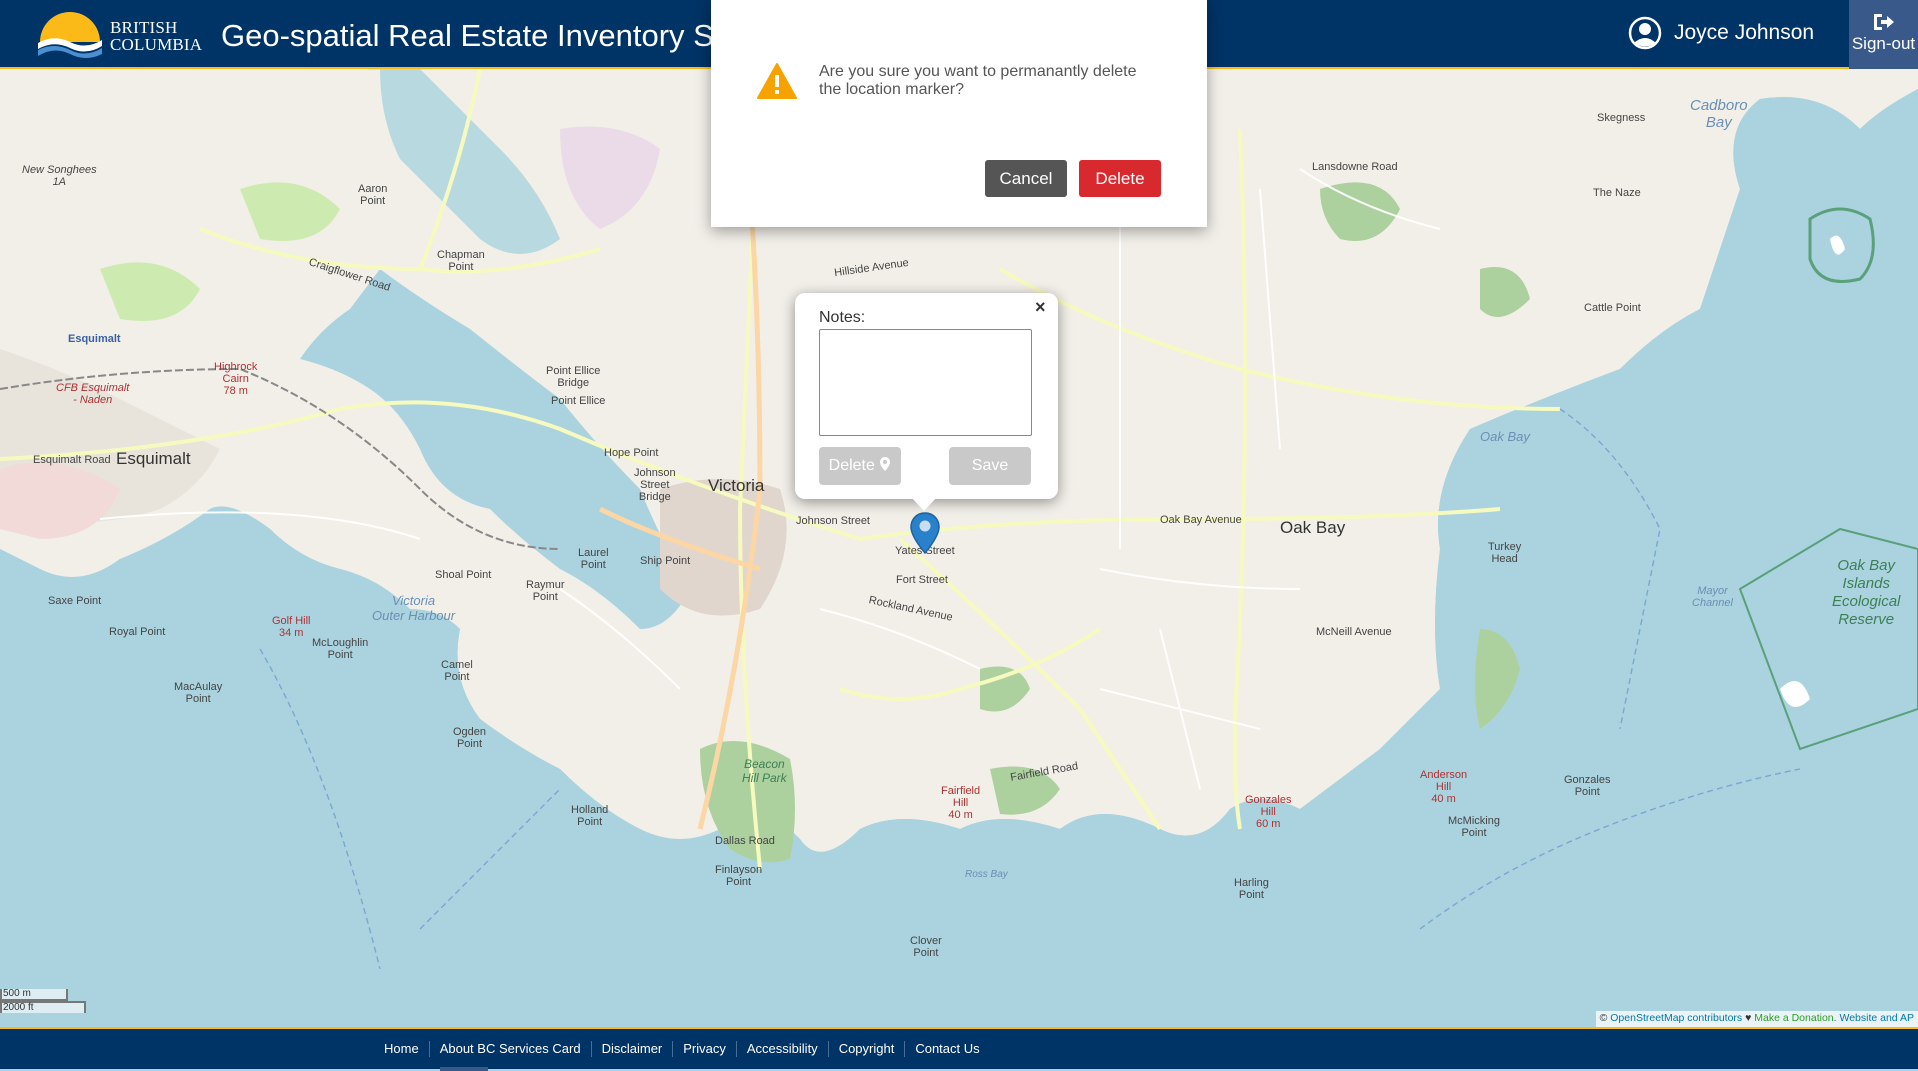 The height and width of the screenshot is (1071, 1918). Describe the element at coordinates (509, 1049) in the screenshot. I see `footer-link: About BC Services Card` at that location.